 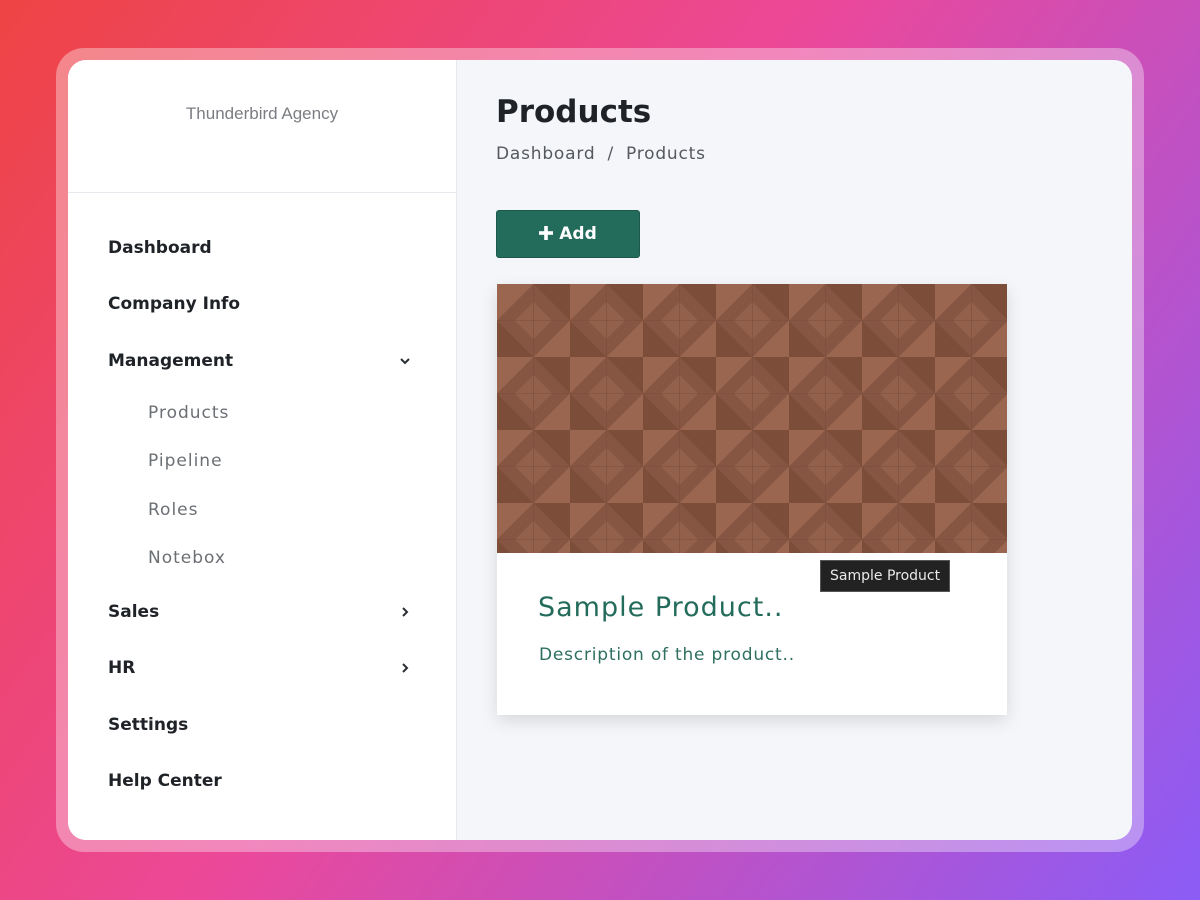 I want to click on sidebar-item-label: Settings, so click(x=148, y=725).